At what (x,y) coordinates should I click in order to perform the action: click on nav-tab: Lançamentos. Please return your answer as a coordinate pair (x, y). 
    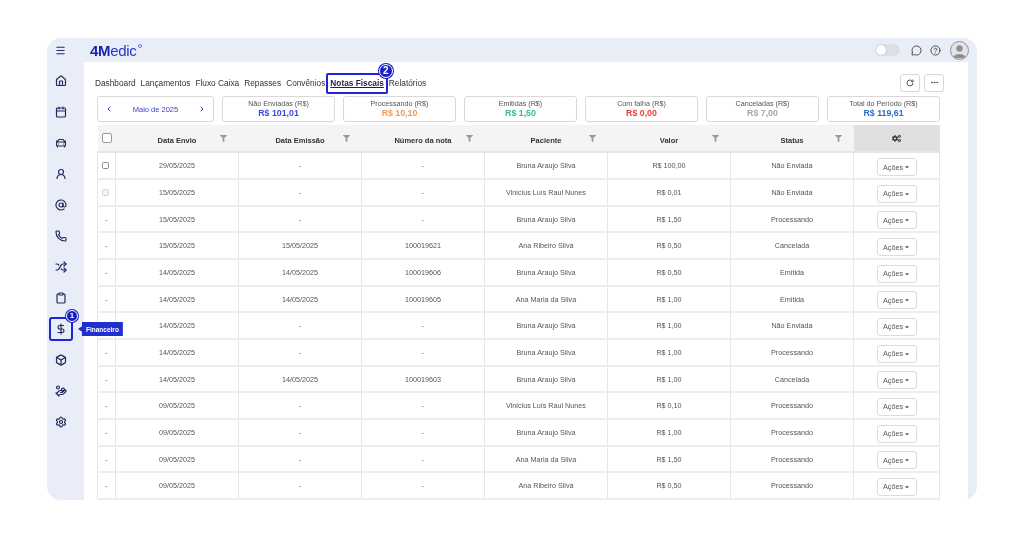
    Looking at the image, I should click on (165, 82).